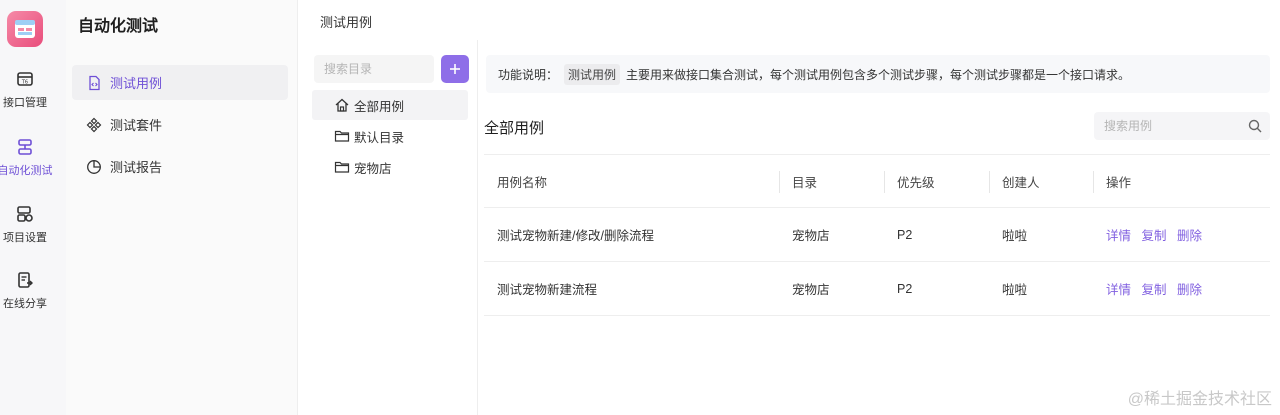 The width and height of the screenshot is (1280, 415). I want to click on subnav-title: 自动化测试, so click(118, 26).